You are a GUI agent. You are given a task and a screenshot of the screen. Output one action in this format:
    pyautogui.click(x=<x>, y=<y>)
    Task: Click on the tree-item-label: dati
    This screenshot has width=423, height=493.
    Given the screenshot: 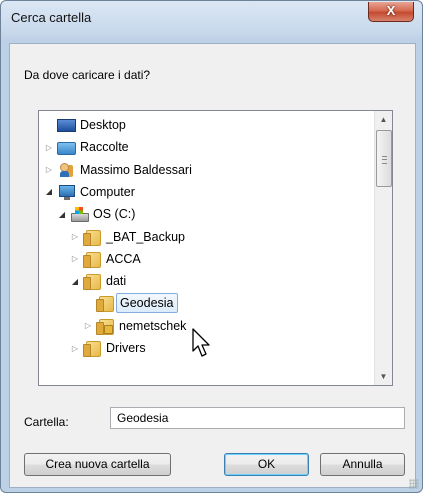 What is the action you would take?
    pyautogui.click(x=116, y=281)
    